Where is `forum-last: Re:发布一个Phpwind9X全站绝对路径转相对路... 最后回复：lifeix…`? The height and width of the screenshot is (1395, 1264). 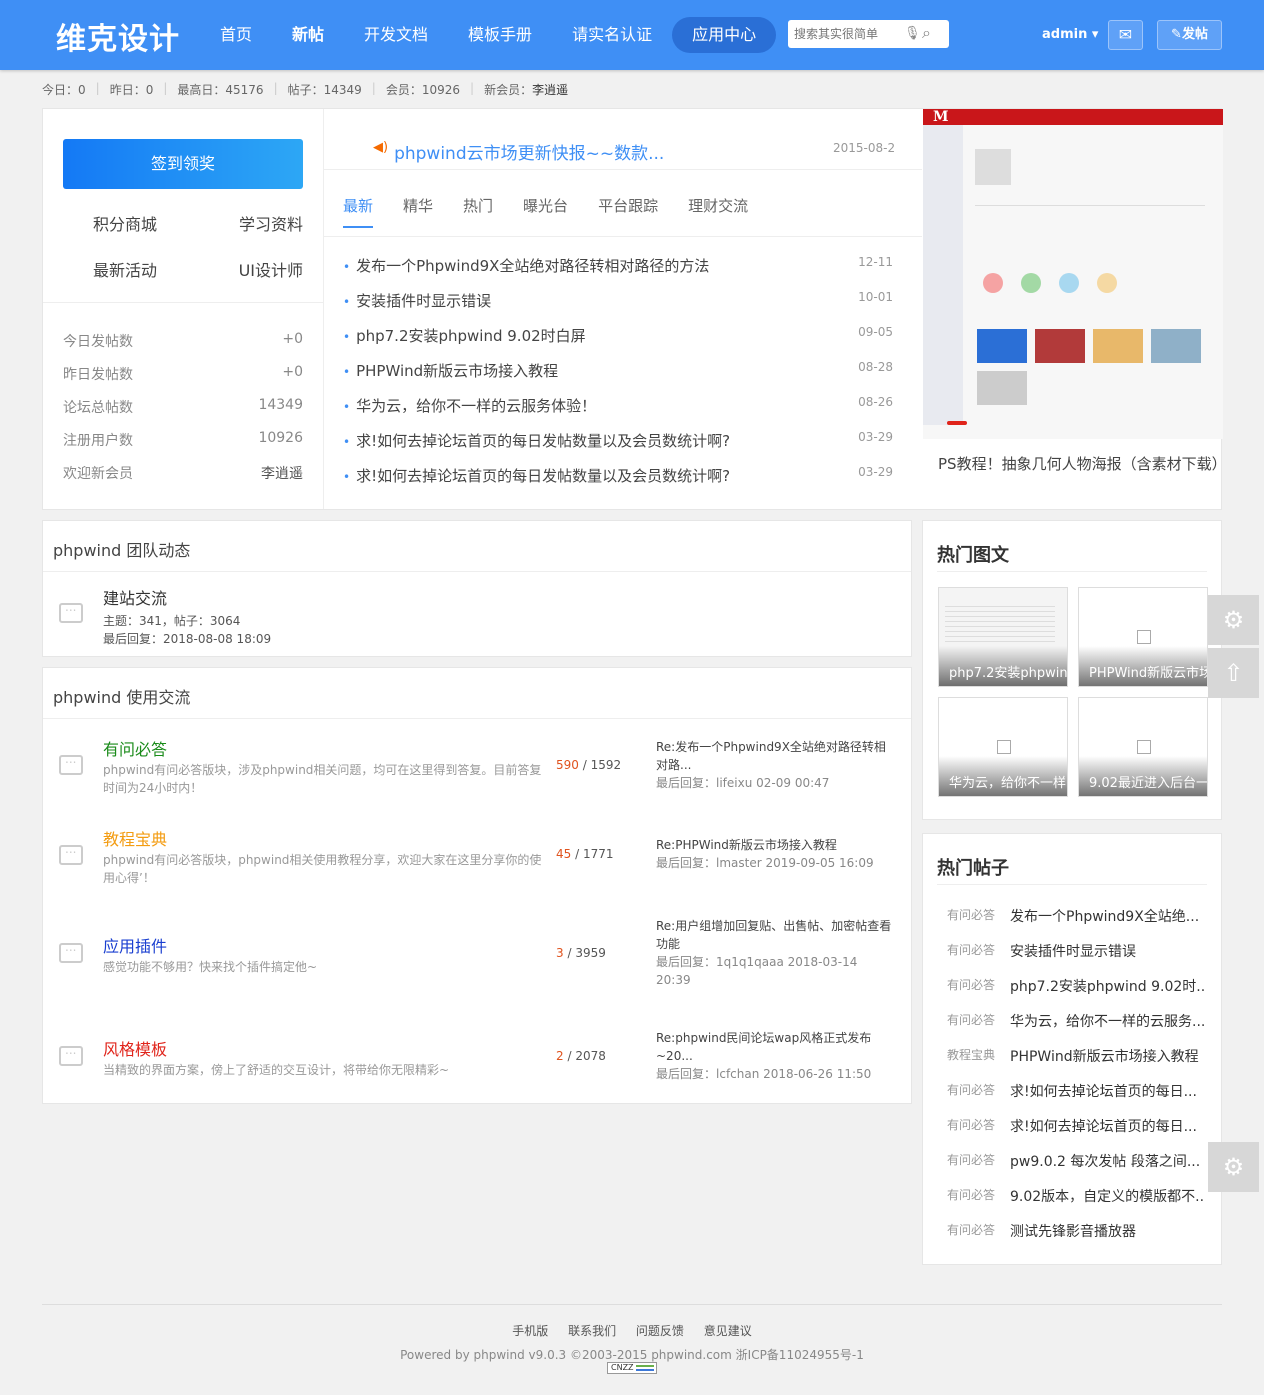
forum-last: Re:发布一个Phpwind9X全站绝对路径转相对路... 最后回复：lifeix… is located at coordinates (771, 765).